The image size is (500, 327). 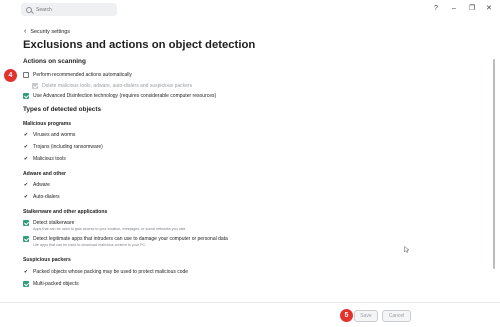 What do you see at coordinates (26, 223) in the screenshot?
I see `detect-stalkerware-checkbox` at bounding box center [26, 223].